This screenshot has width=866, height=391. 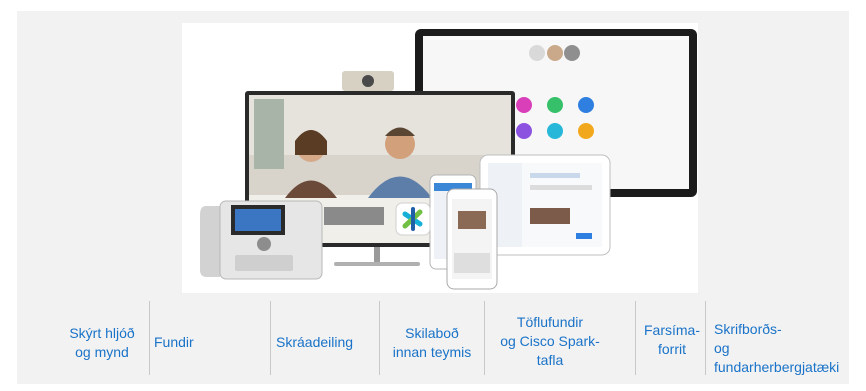 What do you see at coordinates (545, 205) in the screenshot?
I see `tablet-device` at bounding box center [545, 205].